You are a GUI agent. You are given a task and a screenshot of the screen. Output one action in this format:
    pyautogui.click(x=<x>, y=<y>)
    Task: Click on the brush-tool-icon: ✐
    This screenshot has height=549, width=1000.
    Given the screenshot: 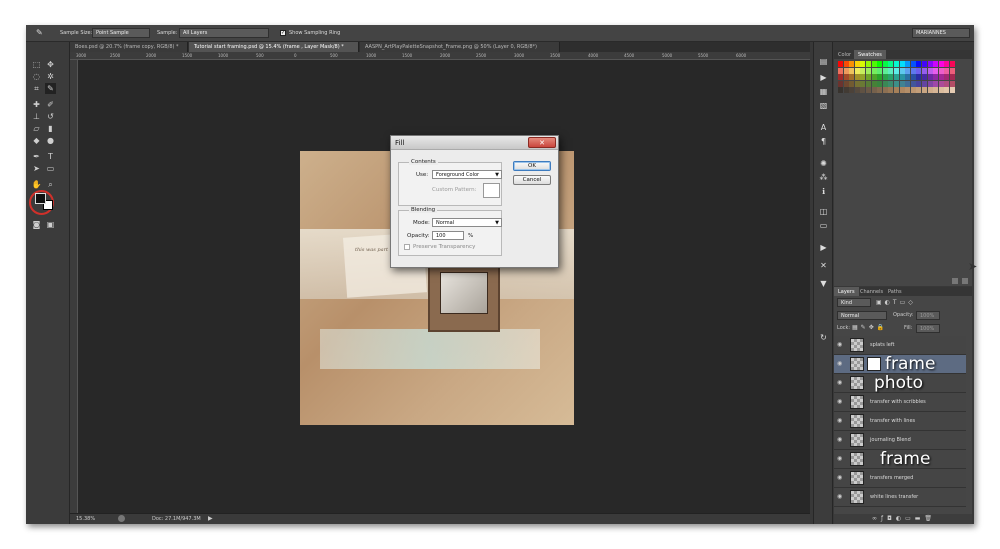 What is the action you would take?
    pyautogui.click(x=50, y=104)
    